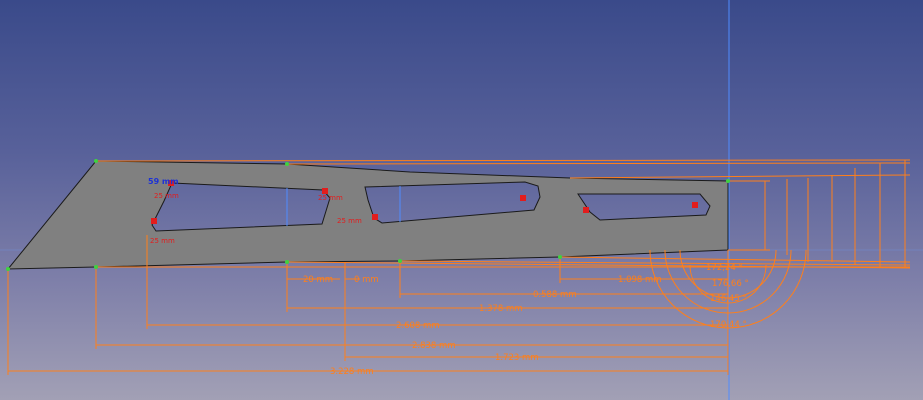 The height and width of the screenshot is (400, 923). Describe the element at coordinates (166, 196) in the screenshot. I see `constraint-label-4: 25 mm` at that location.